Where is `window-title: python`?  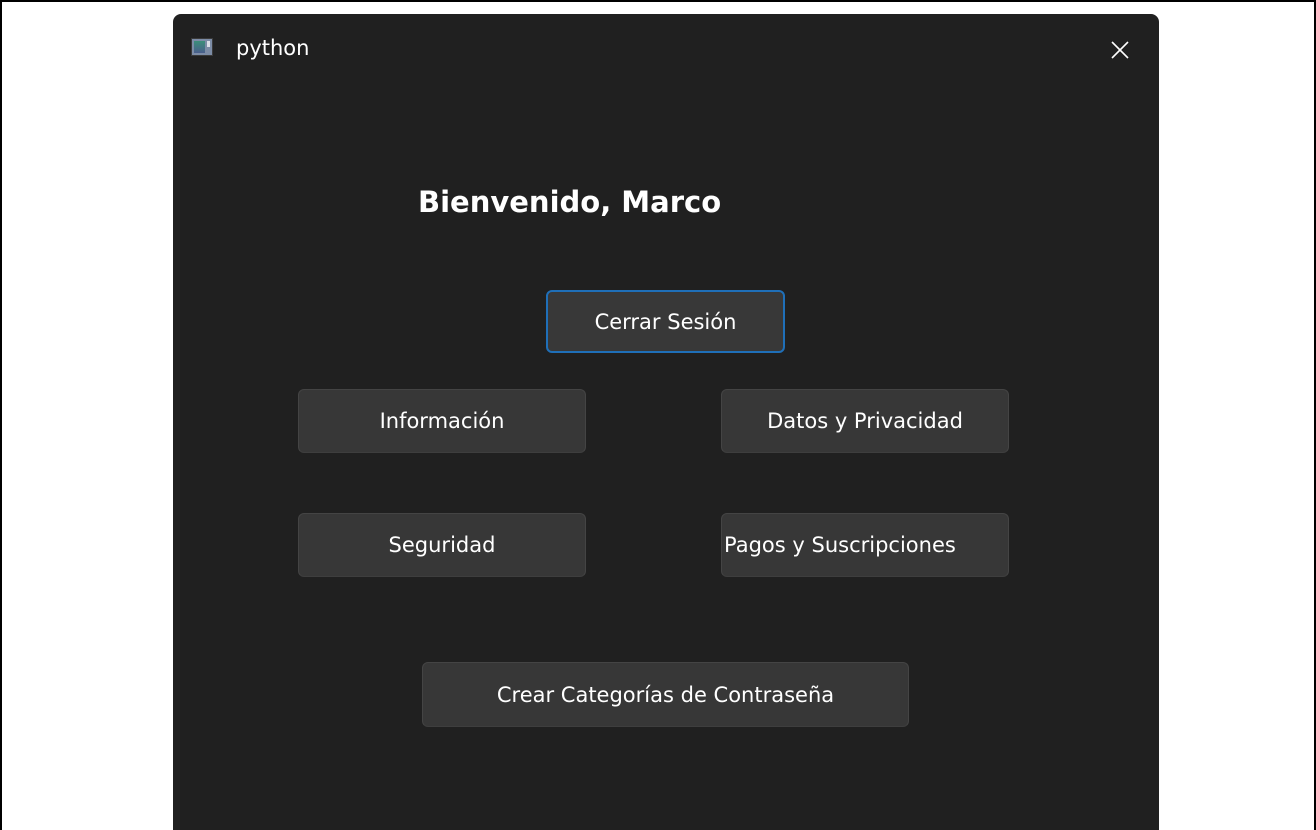 window-title: python is located at coordinates (273, 48).